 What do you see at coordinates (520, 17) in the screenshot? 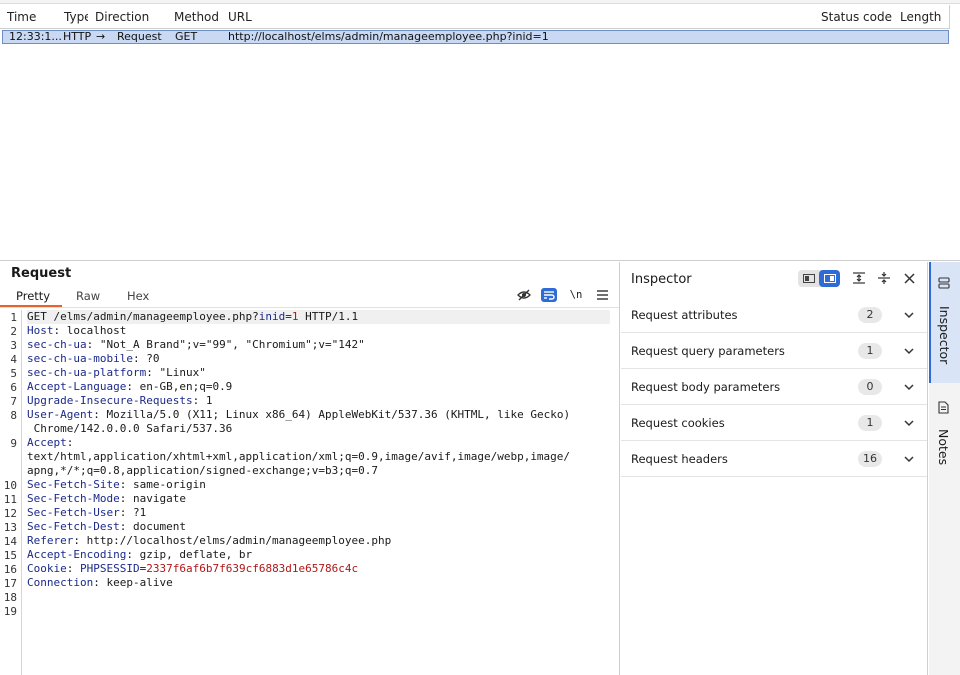
I see `column-header-url: URL` at bounding box center [520, 17].